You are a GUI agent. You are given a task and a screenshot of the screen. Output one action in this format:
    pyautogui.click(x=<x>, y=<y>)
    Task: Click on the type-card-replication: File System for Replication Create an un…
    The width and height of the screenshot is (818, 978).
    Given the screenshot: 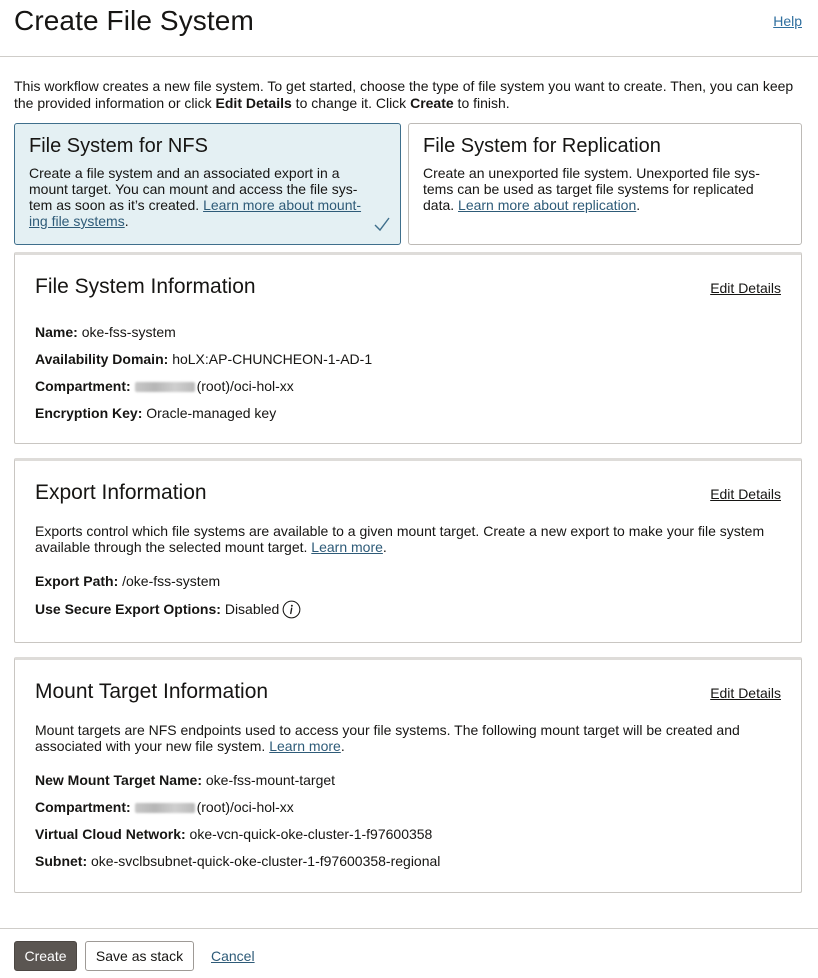 What is the action you would take?
    pyautogui.click(x=605, y=184)
    